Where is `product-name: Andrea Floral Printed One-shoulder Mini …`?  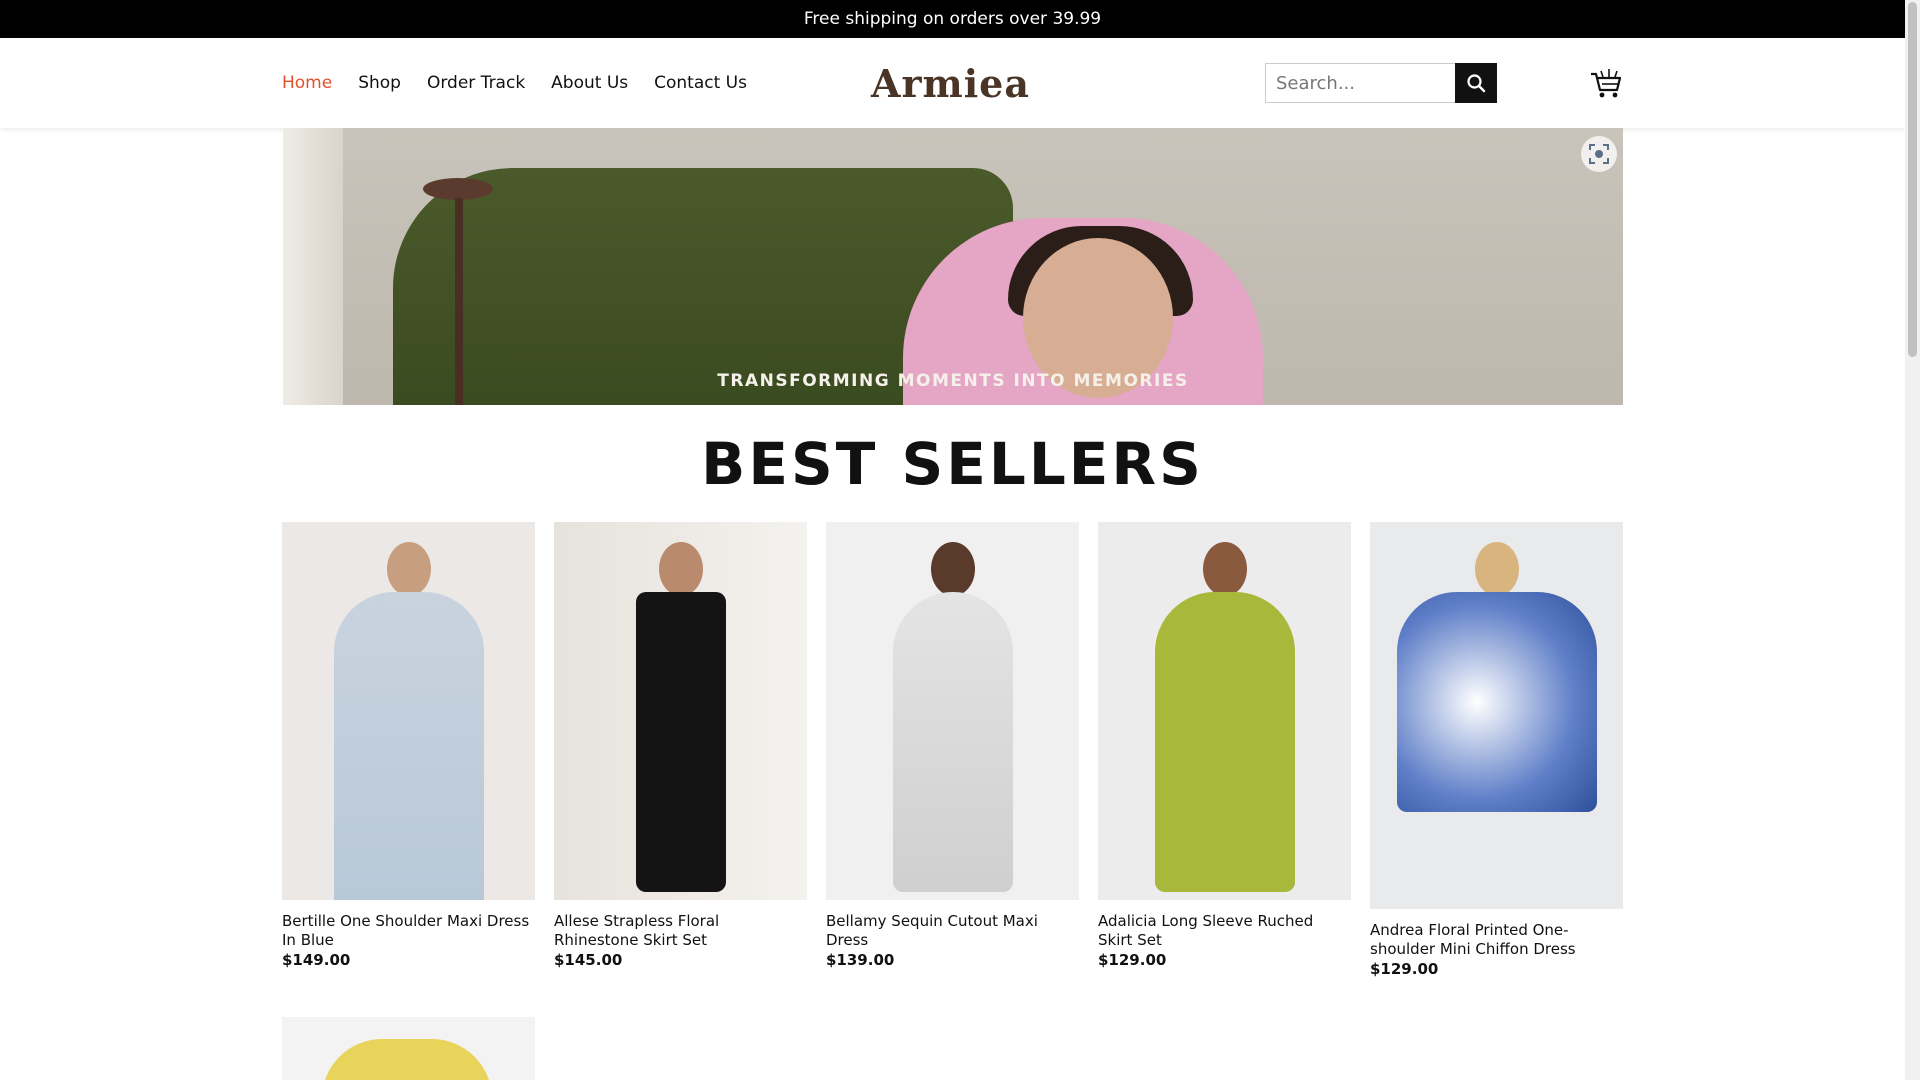 product-name: Andrea Floral Printed One-shoulder Mini … is located at coordinates (1496, 940).